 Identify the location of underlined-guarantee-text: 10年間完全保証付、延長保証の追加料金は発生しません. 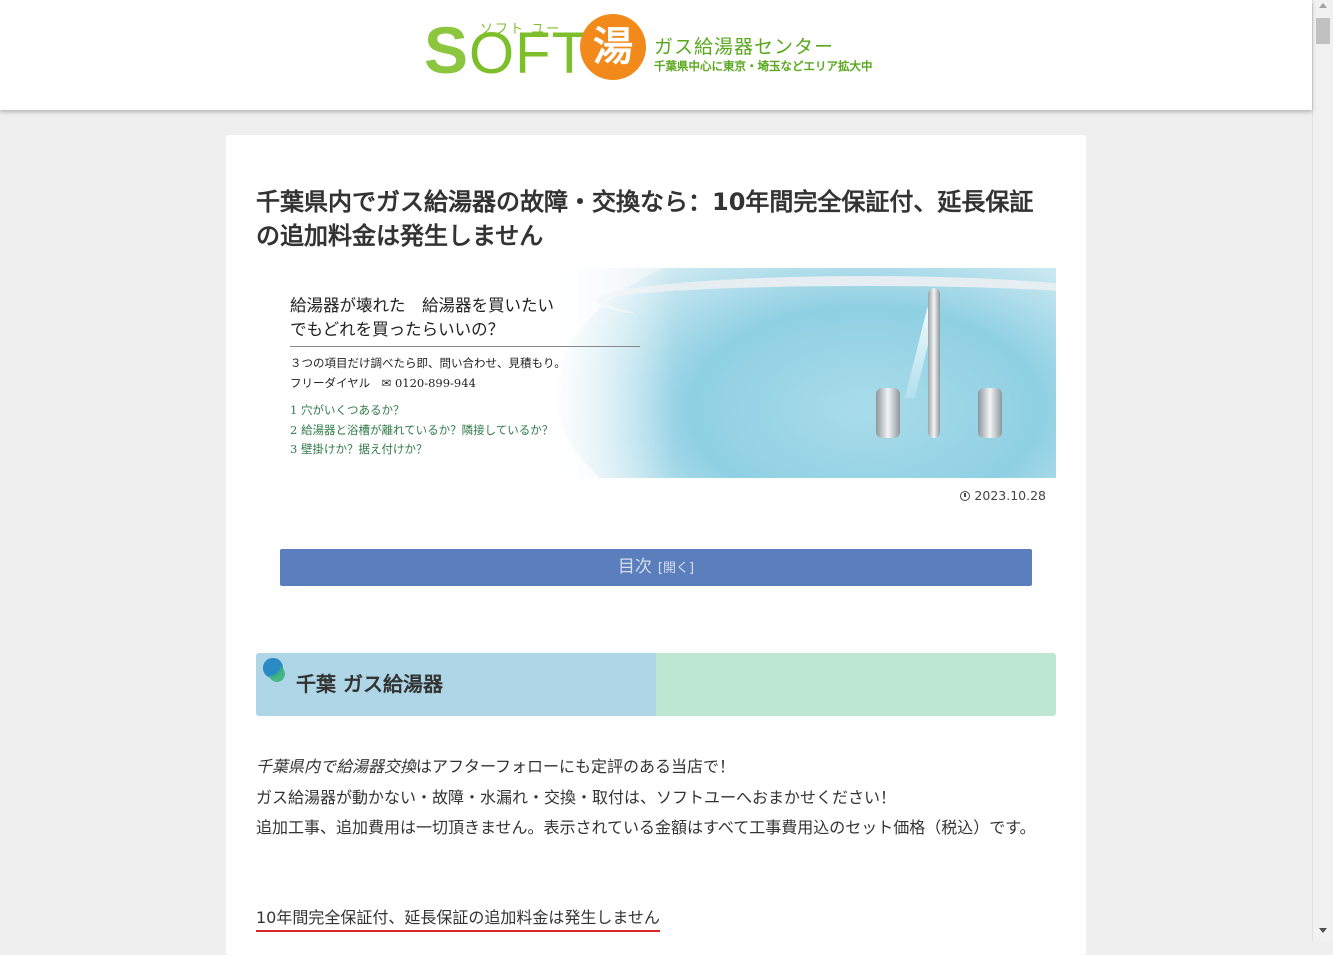
(458, 919).